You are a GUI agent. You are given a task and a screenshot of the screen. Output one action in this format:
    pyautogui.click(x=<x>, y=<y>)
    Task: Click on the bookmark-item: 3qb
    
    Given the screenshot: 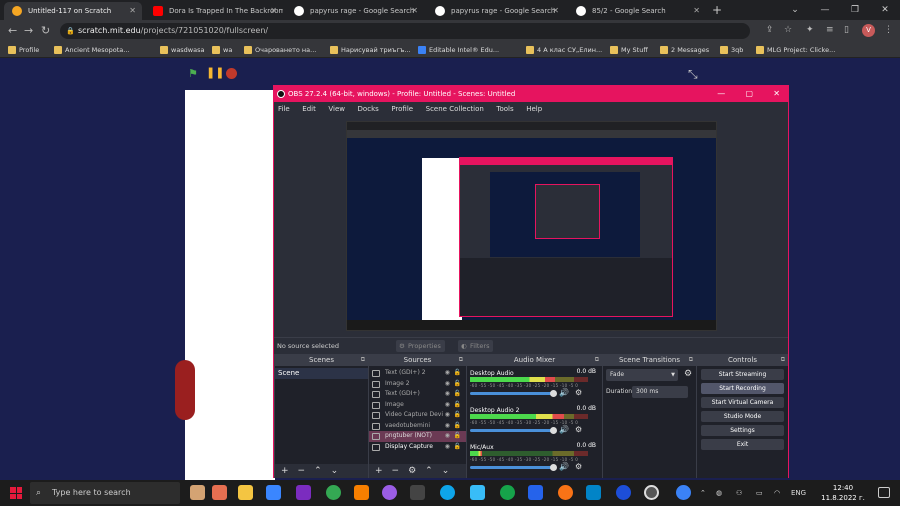 What is the action you would take?
    pyautogui.click(x=731, y=50)
    